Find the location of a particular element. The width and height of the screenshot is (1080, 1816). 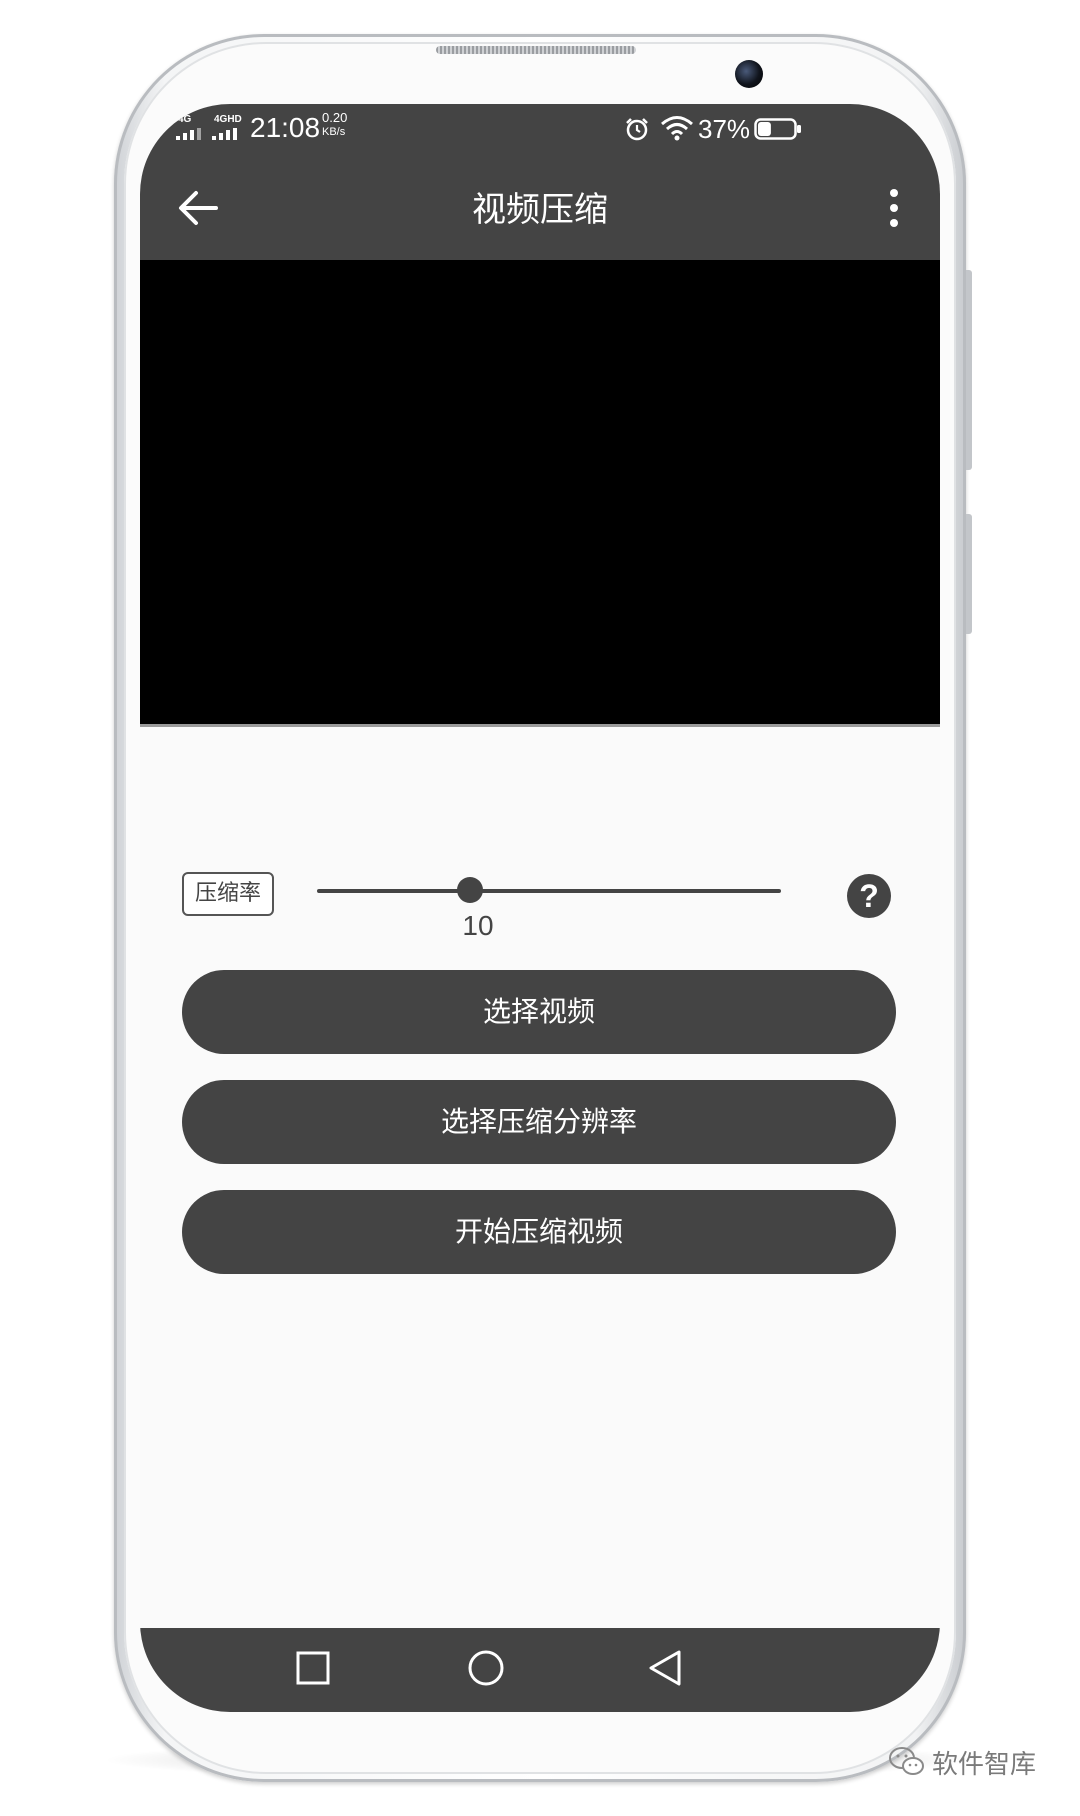

status-time: 21:08 is located at coordinates (285, 127).